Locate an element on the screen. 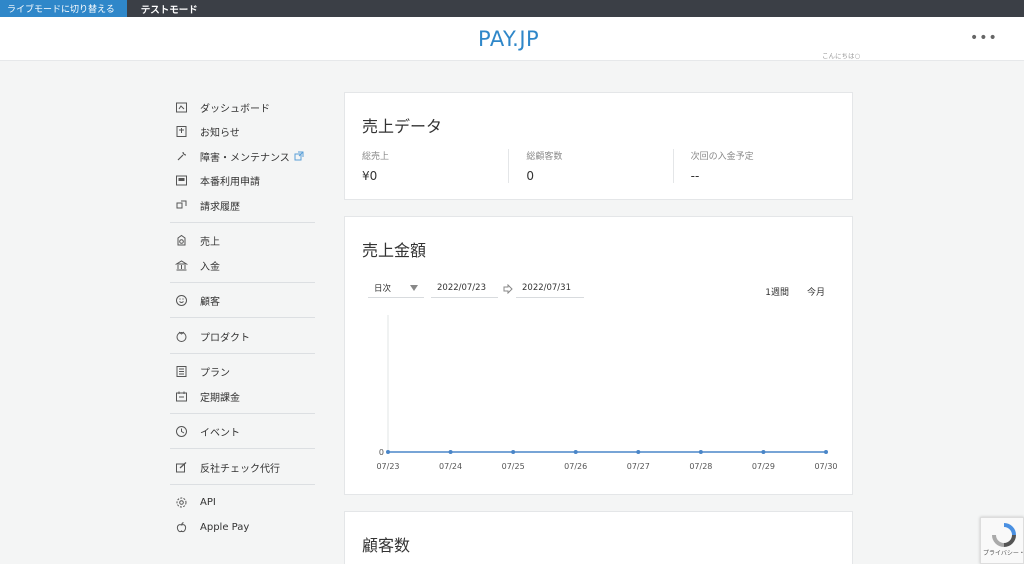 The image size is (1024, 564). sidebar-item-application: 本番利用申請 is located at coordinates (242, 181).